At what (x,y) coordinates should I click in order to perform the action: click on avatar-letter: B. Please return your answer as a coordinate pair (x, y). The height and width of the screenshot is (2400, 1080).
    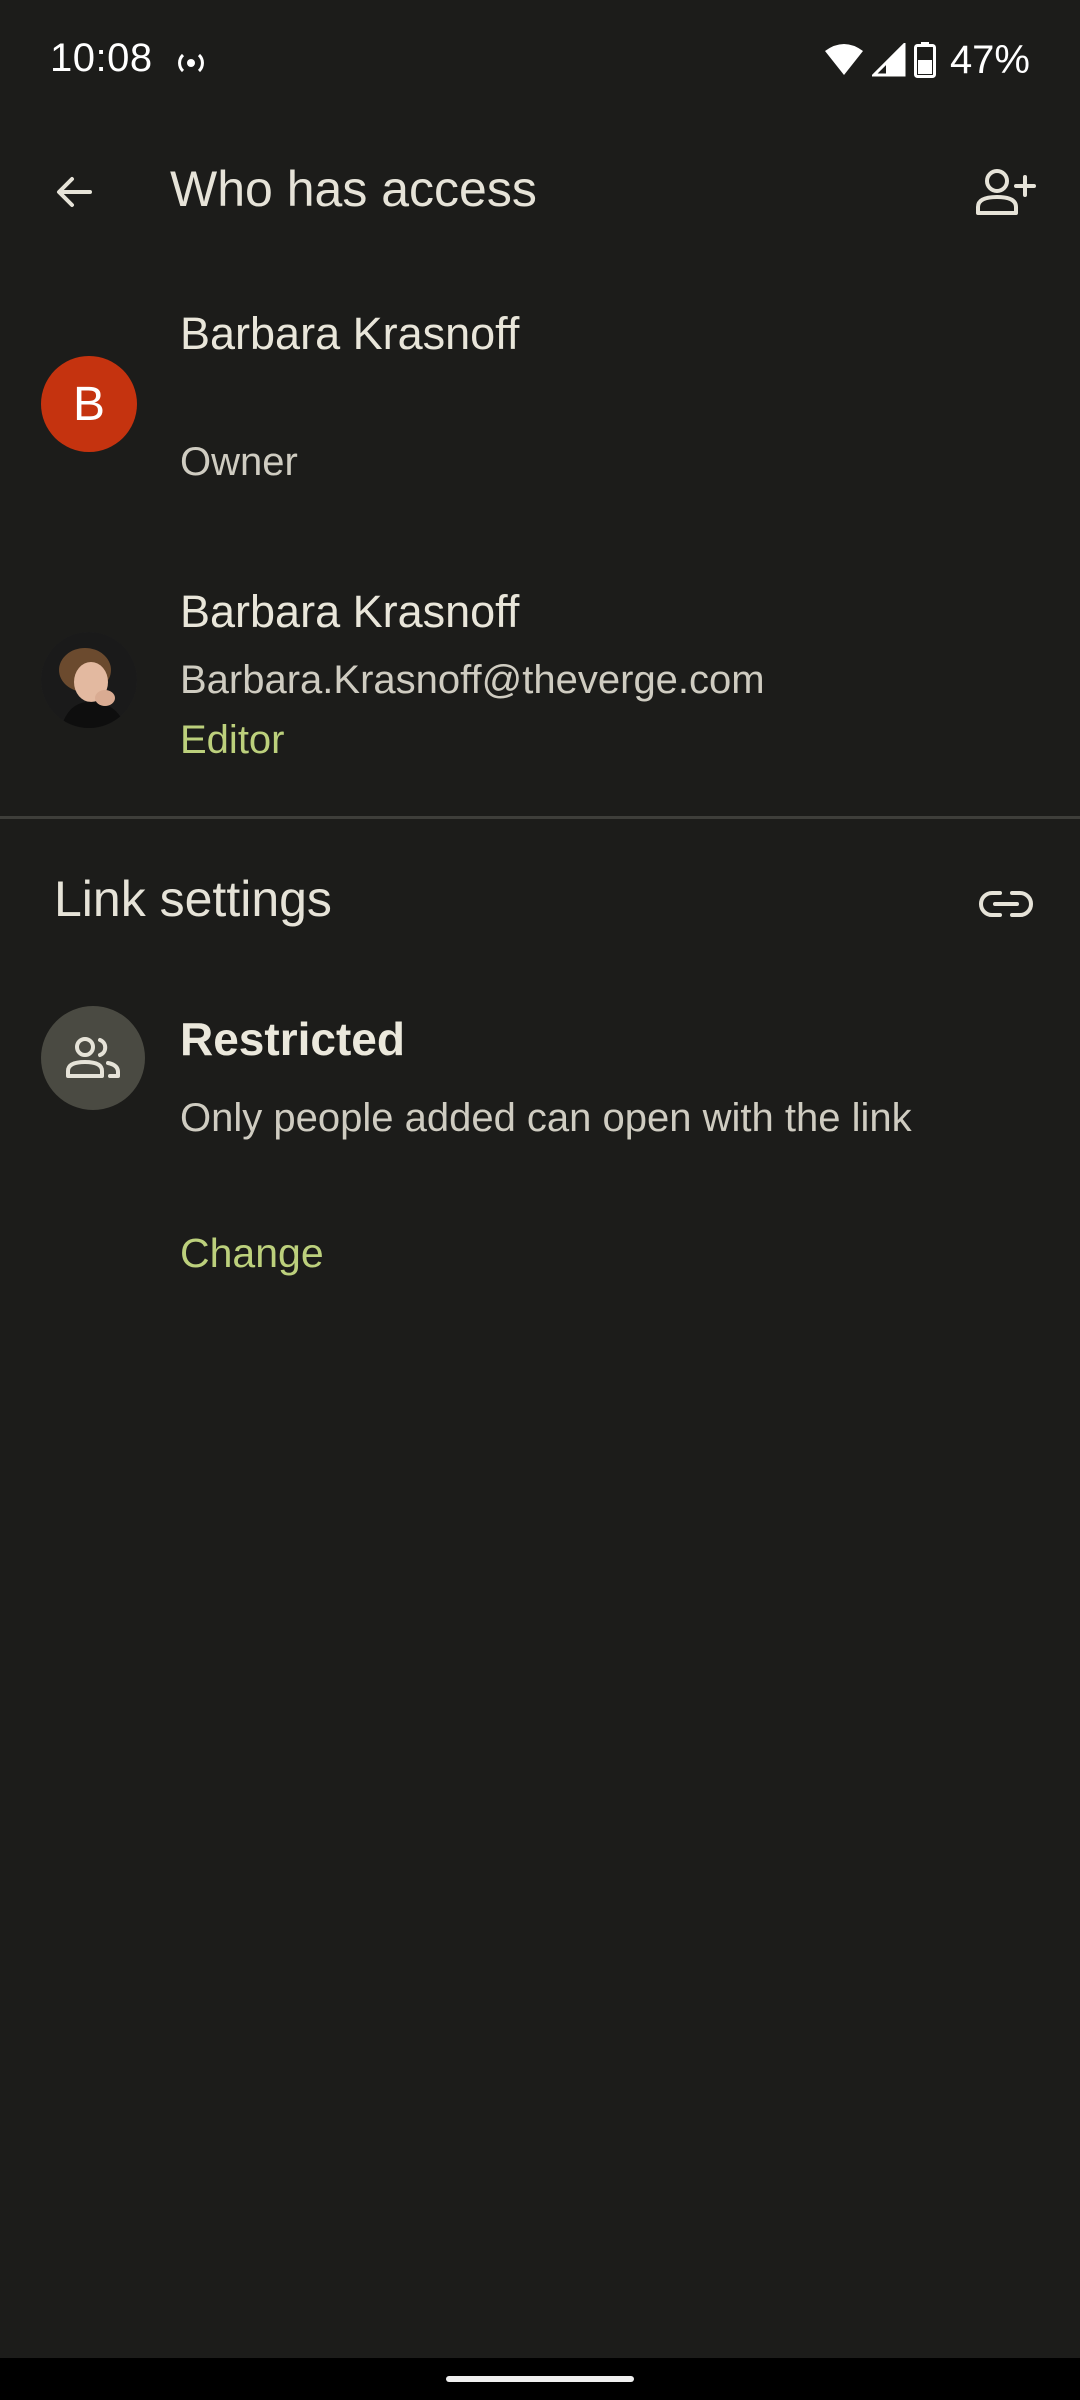
    Looking at the image, I should click on (88, 404).